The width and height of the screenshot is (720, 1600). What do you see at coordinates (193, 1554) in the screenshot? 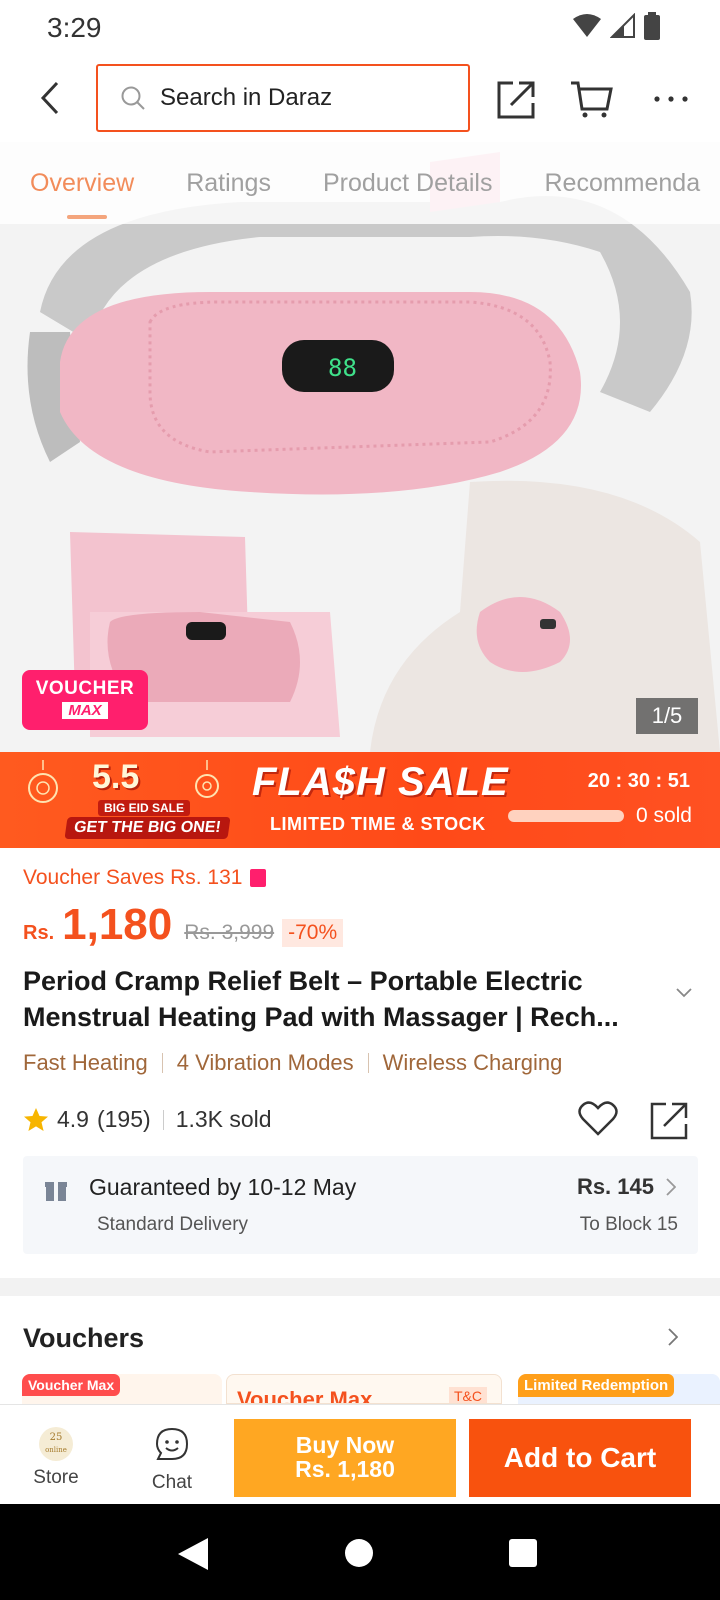
I see `nav-back-icon` at bounding box center [193, 1554].